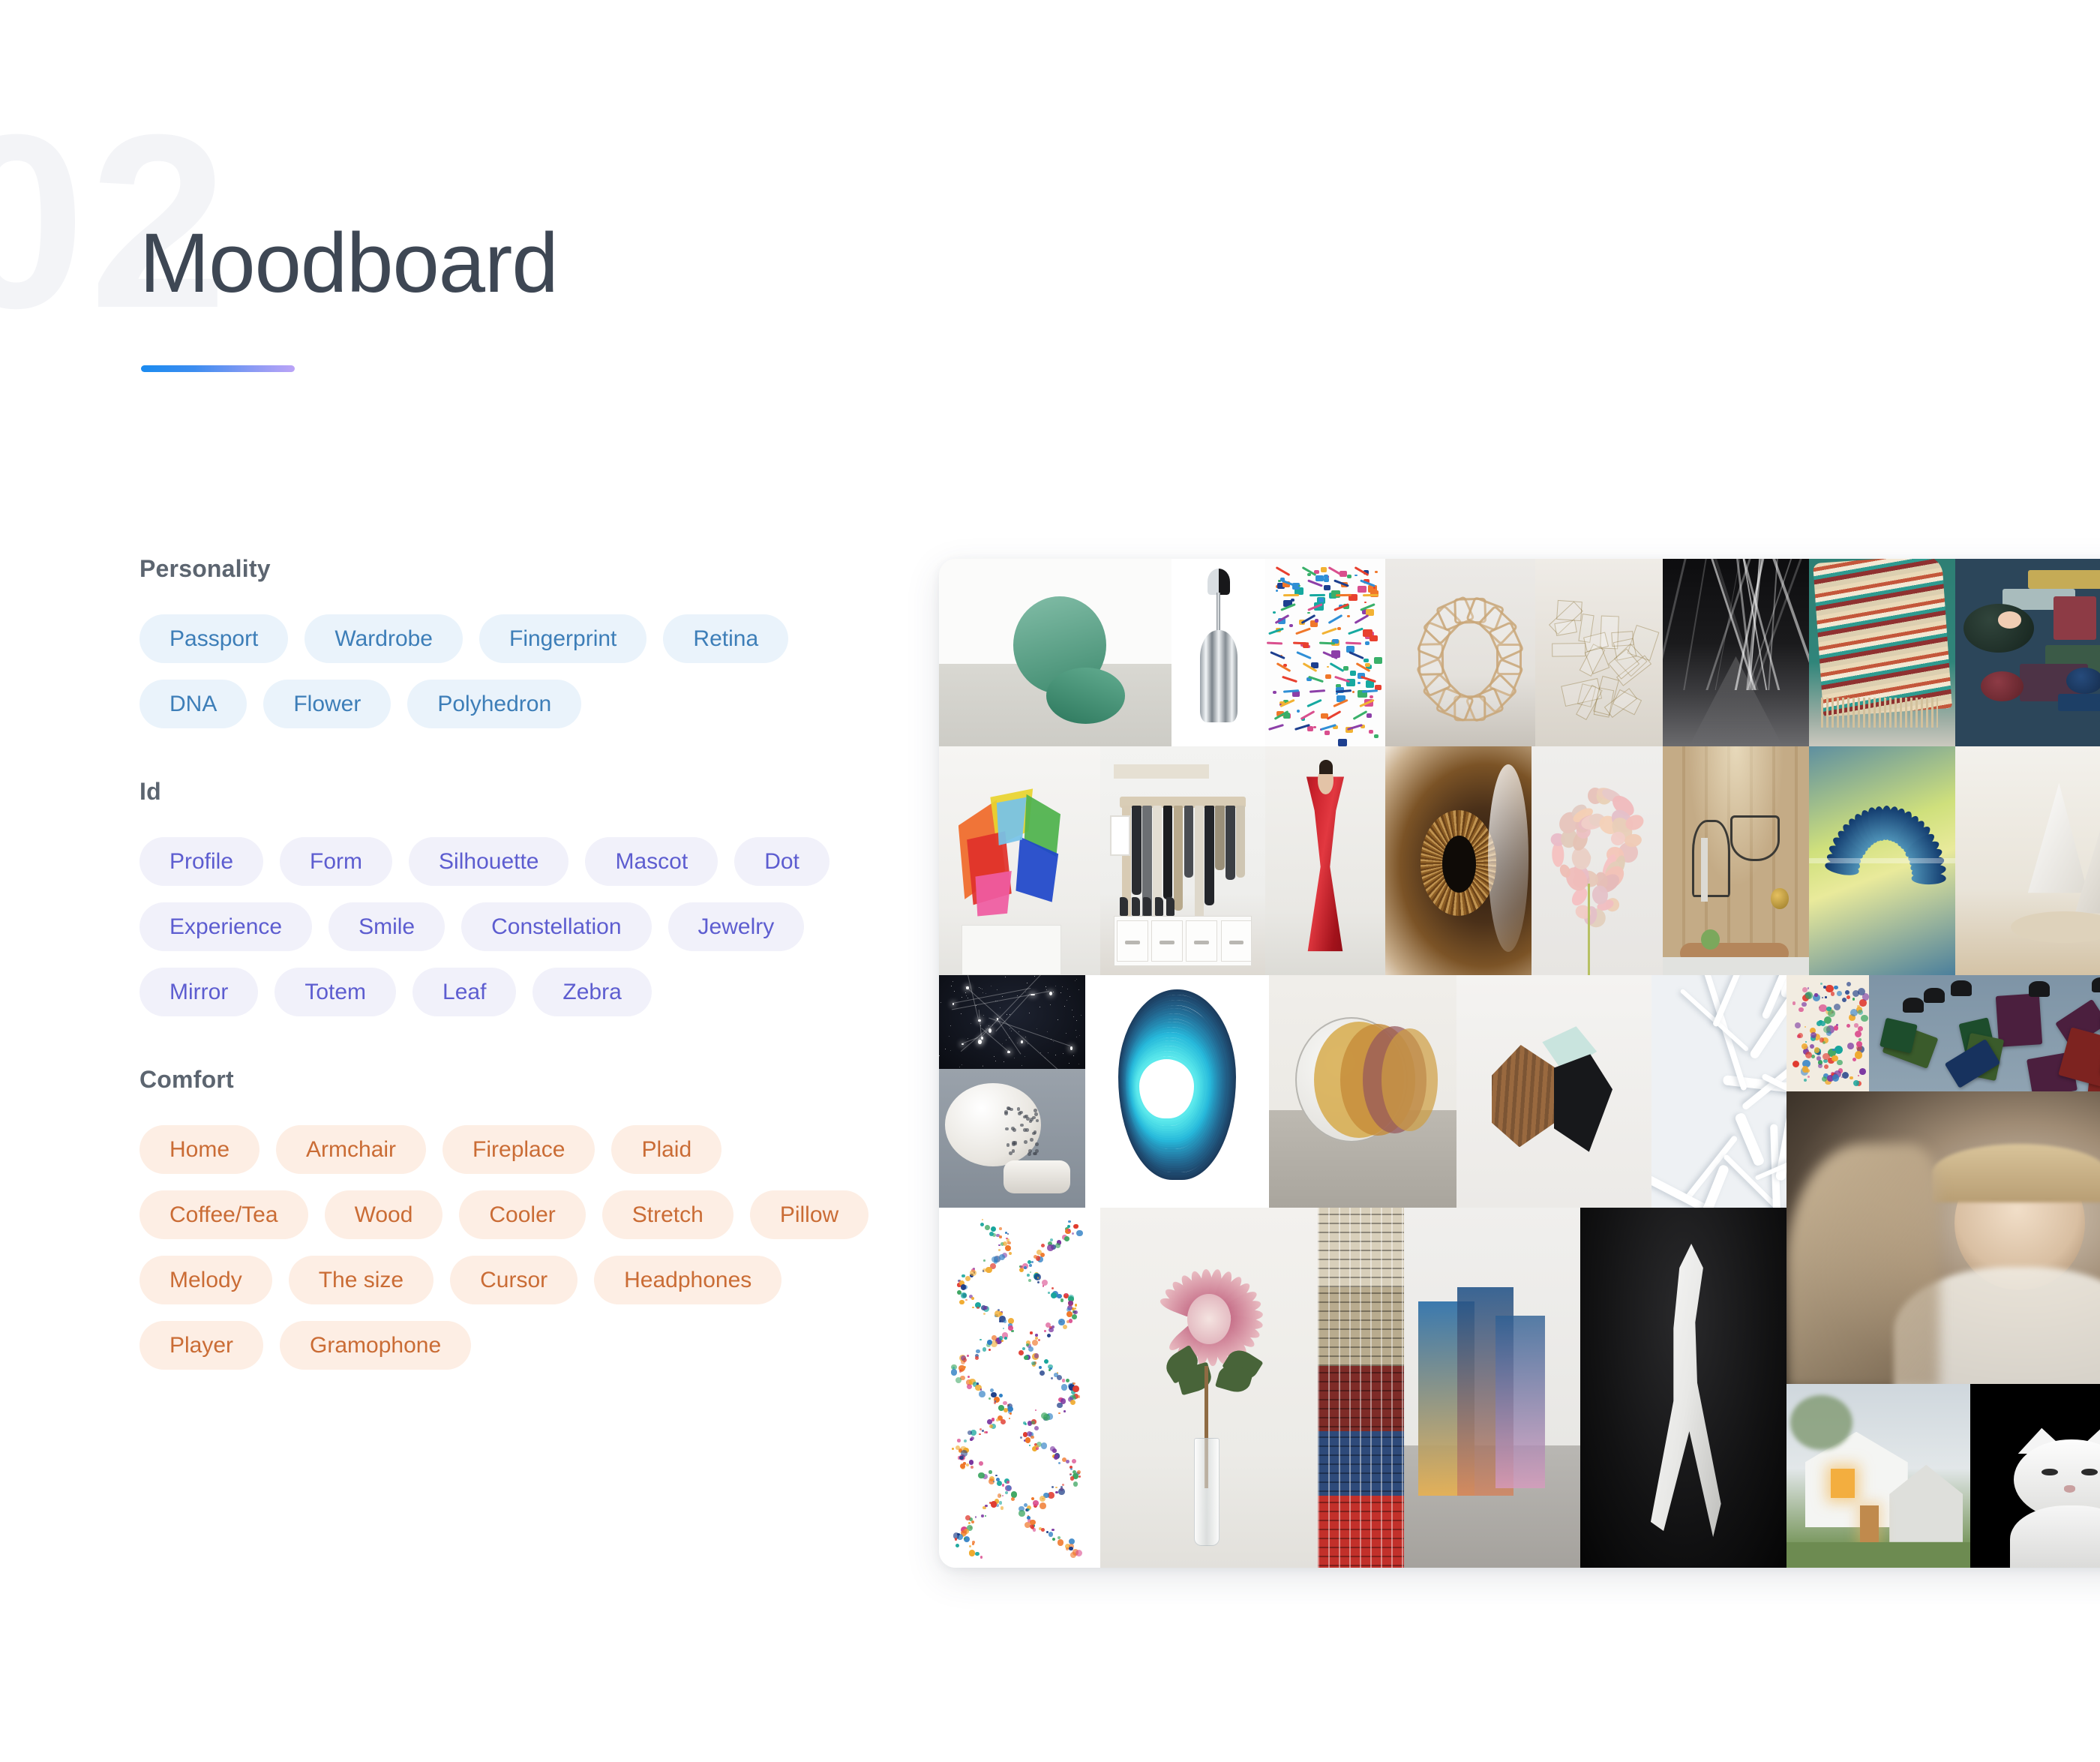  I want to click on tag-wardrobe: Wardrobe, so click(383, 638).